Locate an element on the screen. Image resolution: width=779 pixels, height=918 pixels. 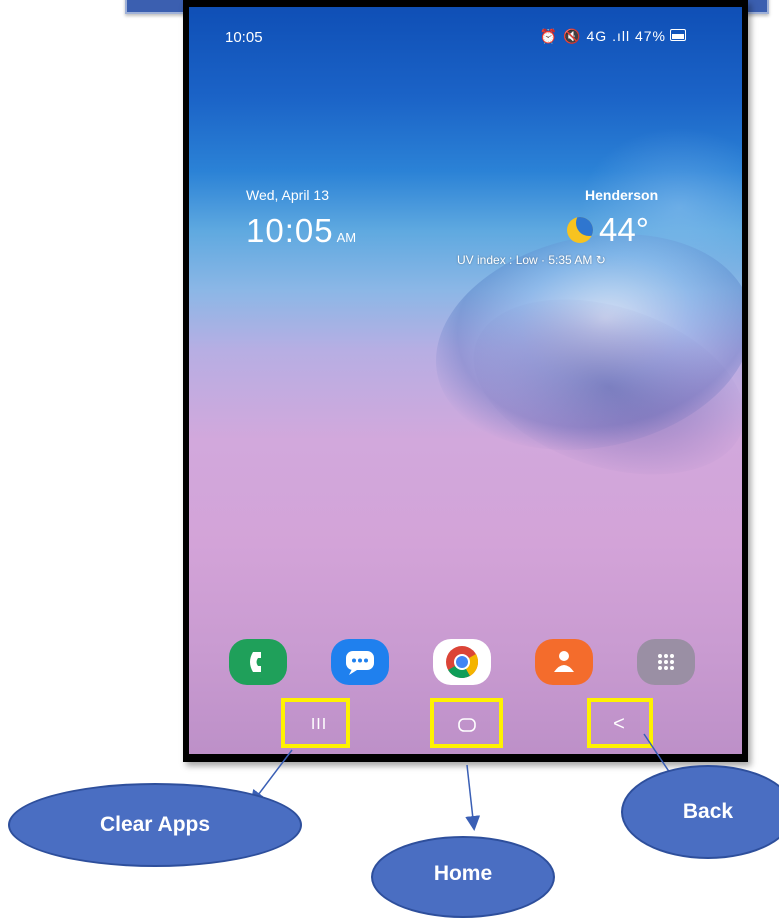
chrome-icon is located at coordinates (462, 662).